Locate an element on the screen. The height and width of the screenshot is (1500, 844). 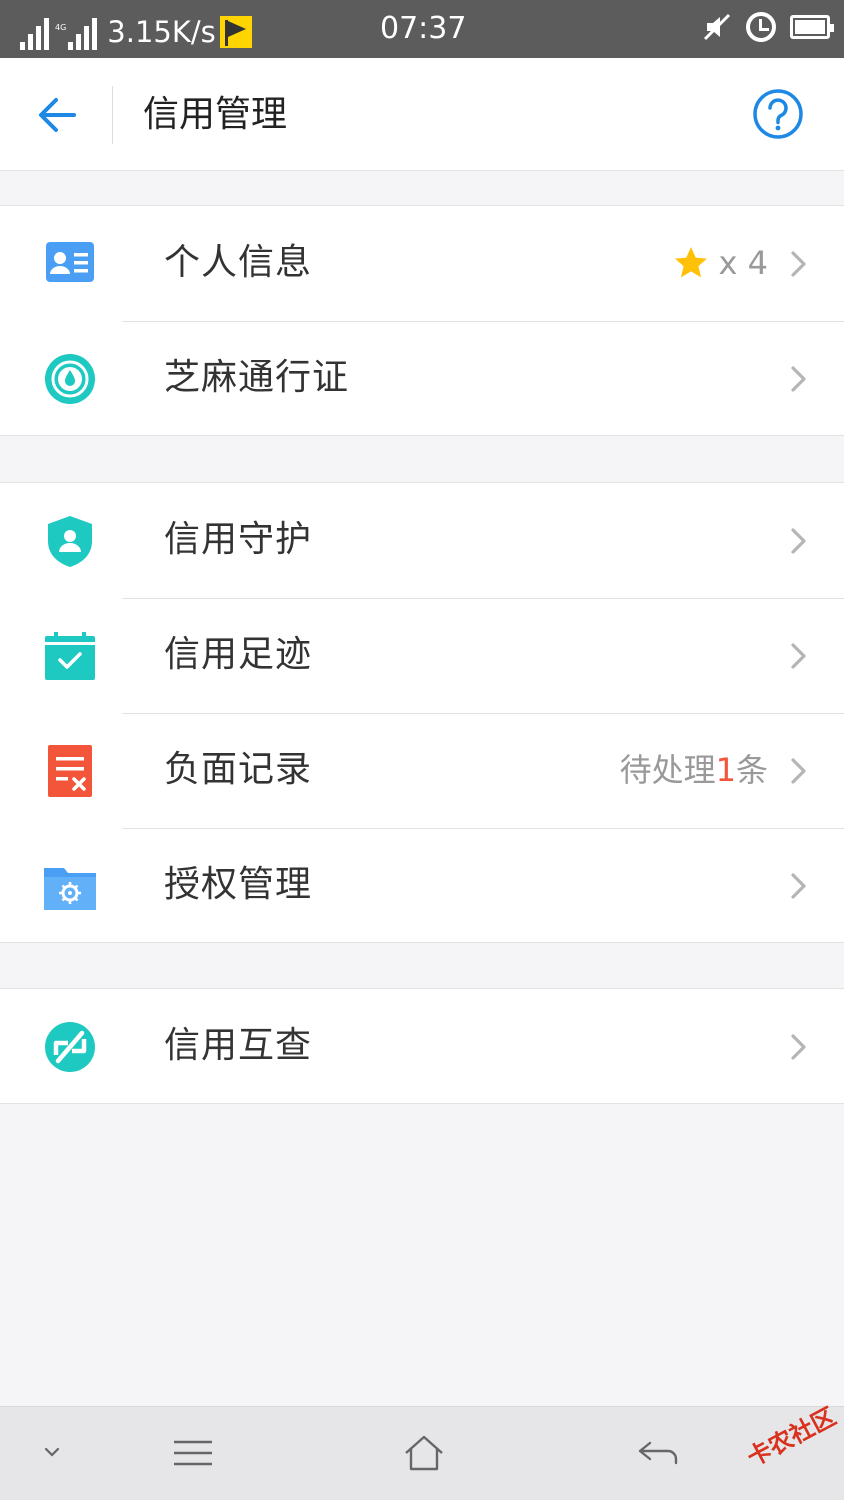
back-icon is located at coordinates (658, 1453).